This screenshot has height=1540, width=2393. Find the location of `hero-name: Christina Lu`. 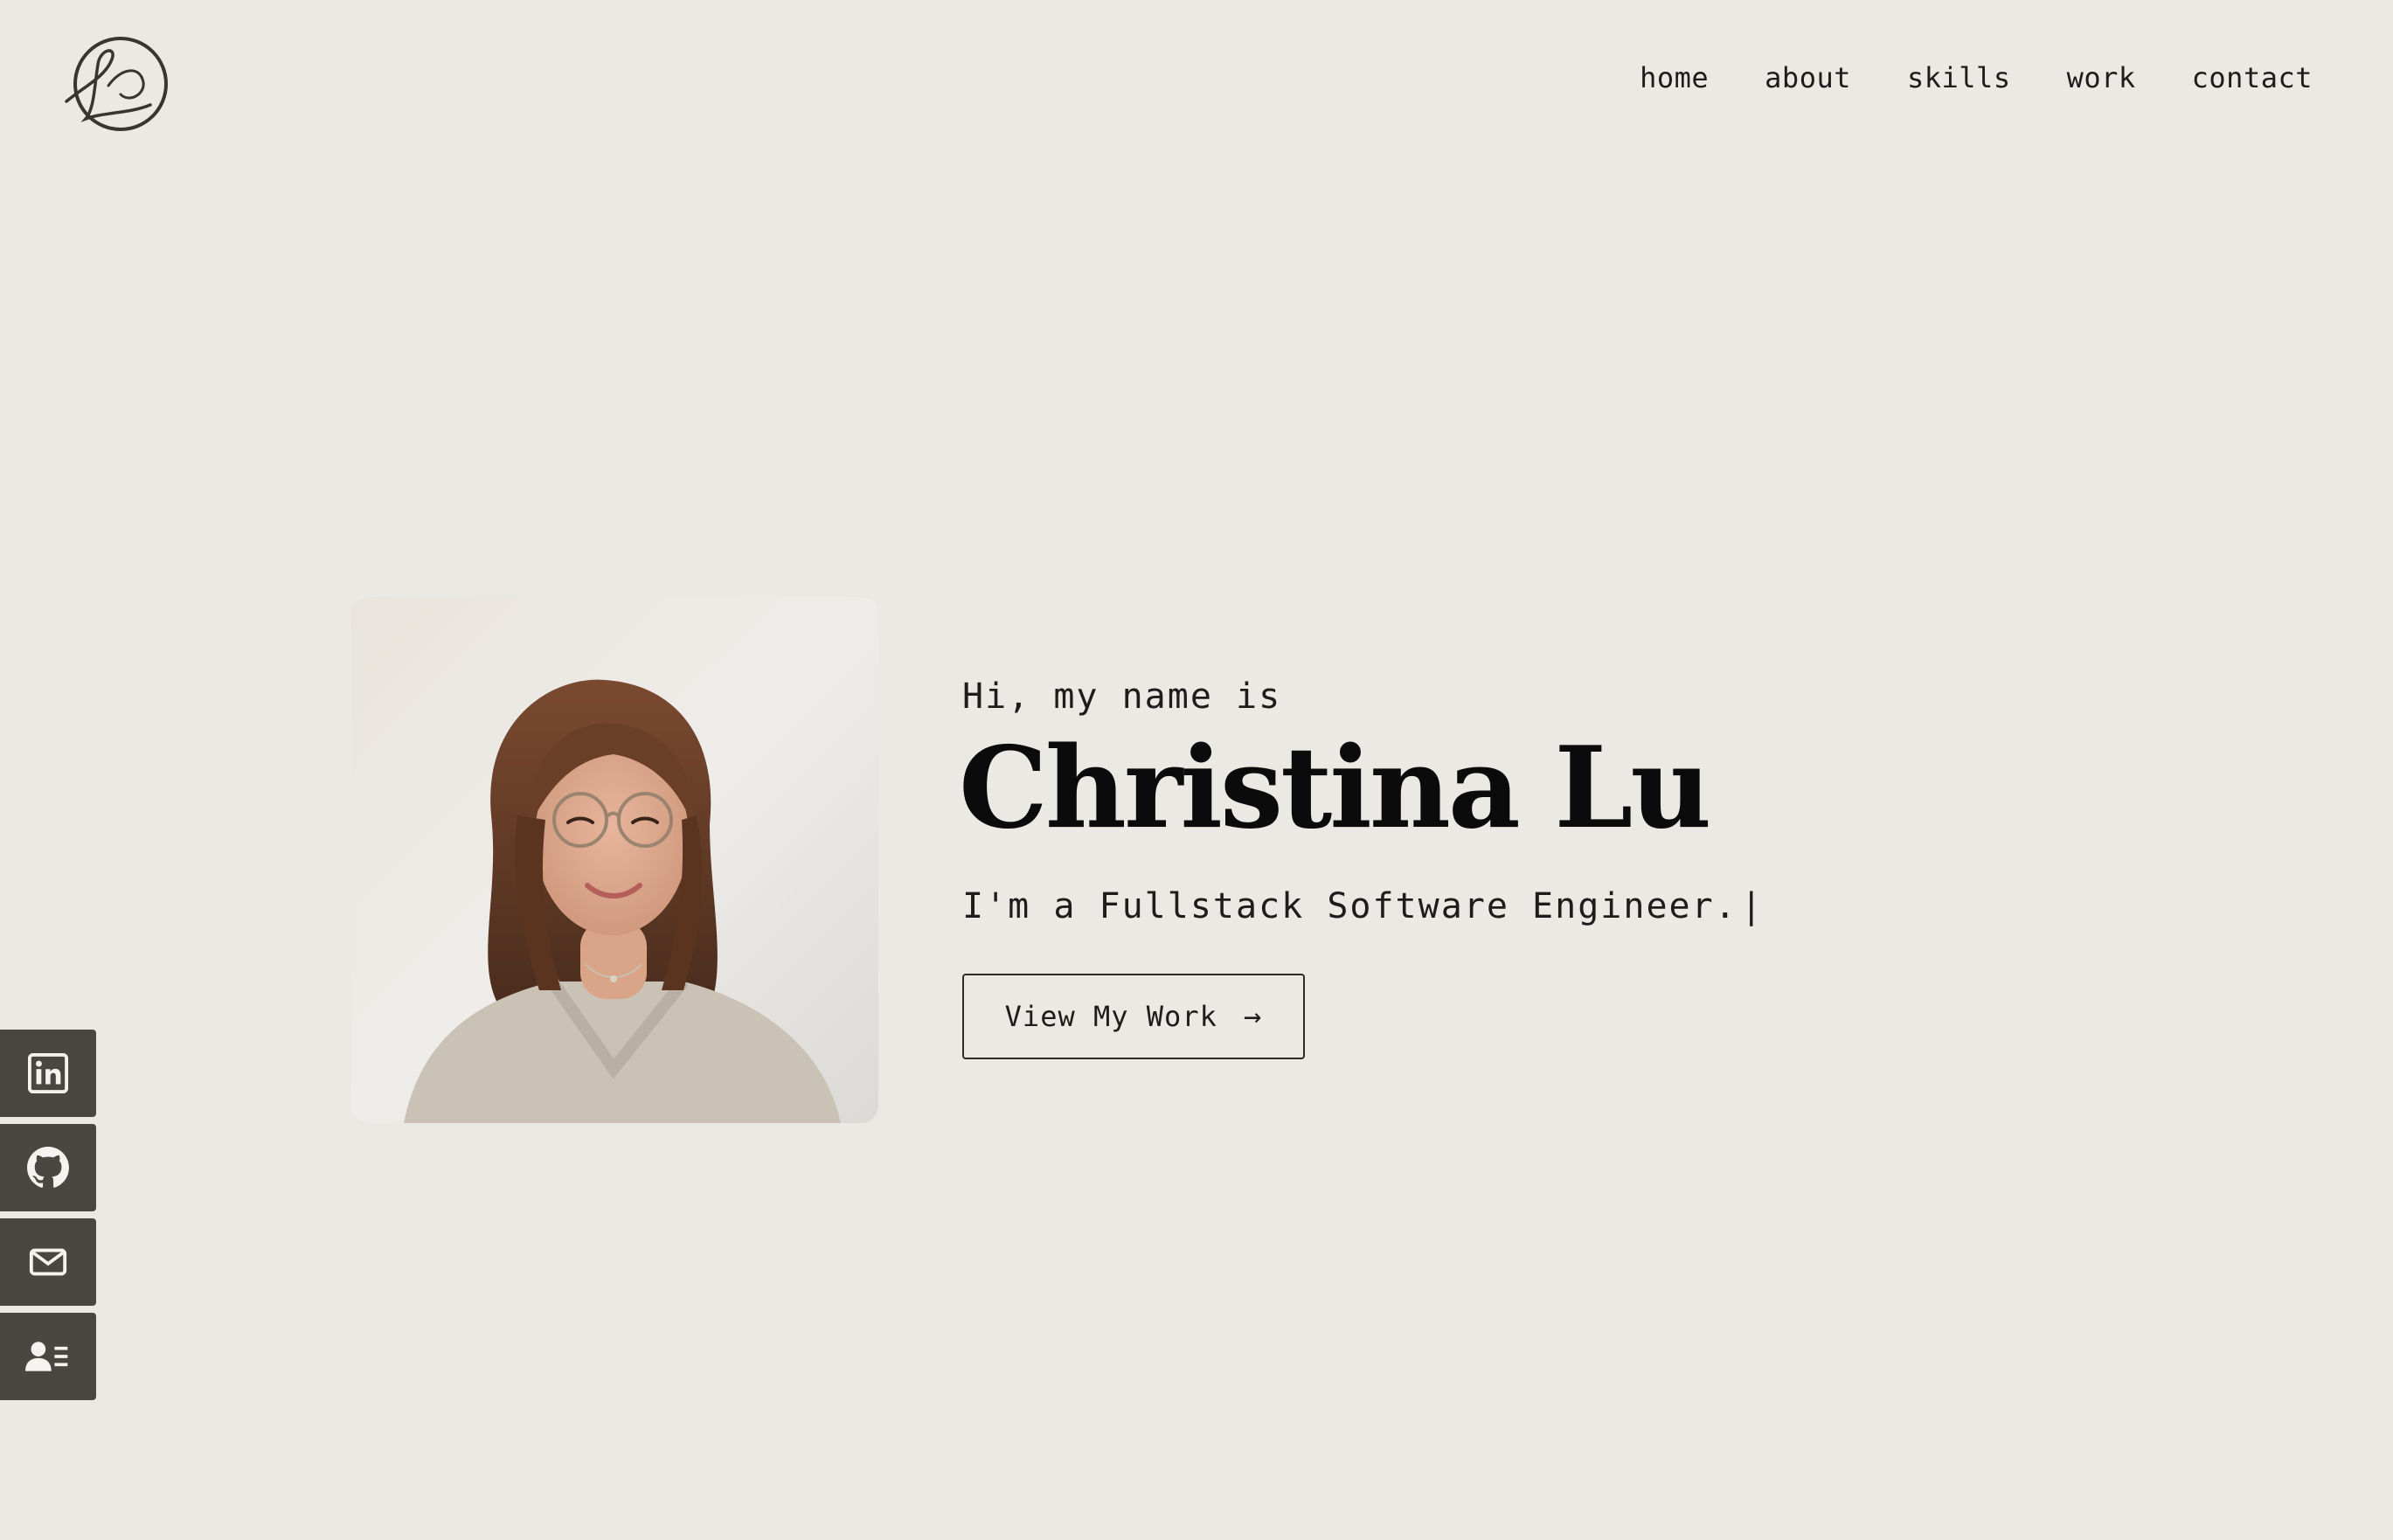

hero-name: Christina Lu is located at coordinates (1335, 788).